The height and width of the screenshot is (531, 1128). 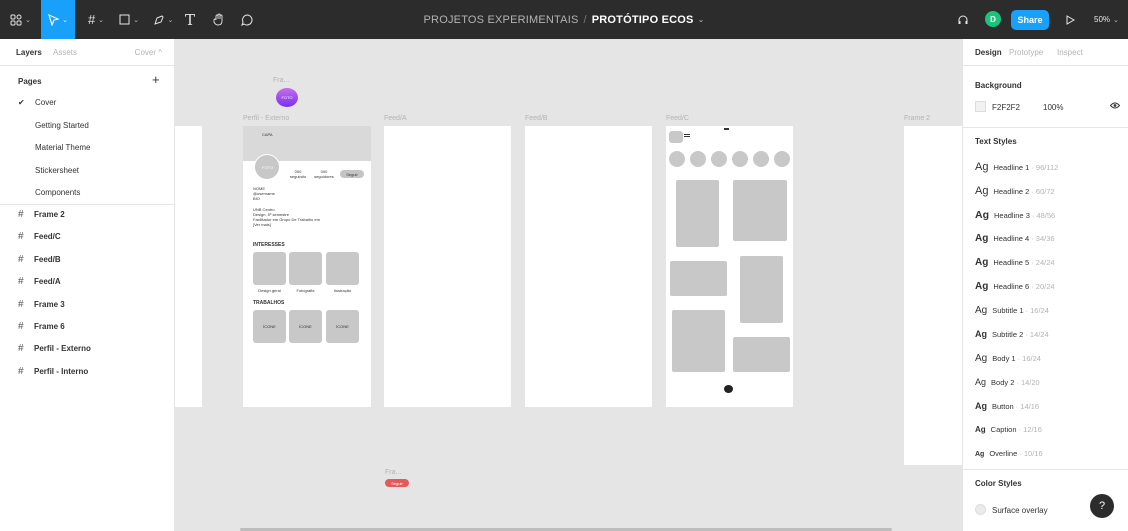 What do you see at coordinates (1045, 52) in the screenshot?
I see `right-panel-tabs: Design Prototype Inspect` at bounding box center [1045, 52].